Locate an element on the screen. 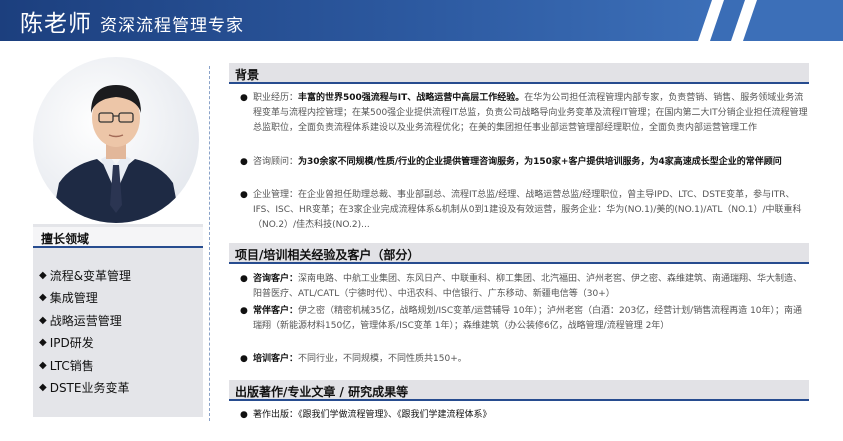 This screenshot has width=843, height=441. skills-title: 擅长领域 is located at coordinates (65, 239).